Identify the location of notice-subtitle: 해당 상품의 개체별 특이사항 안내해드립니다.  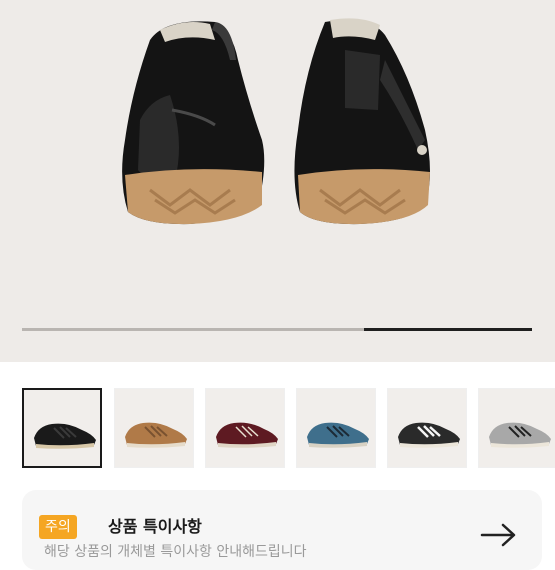
(175, 552).